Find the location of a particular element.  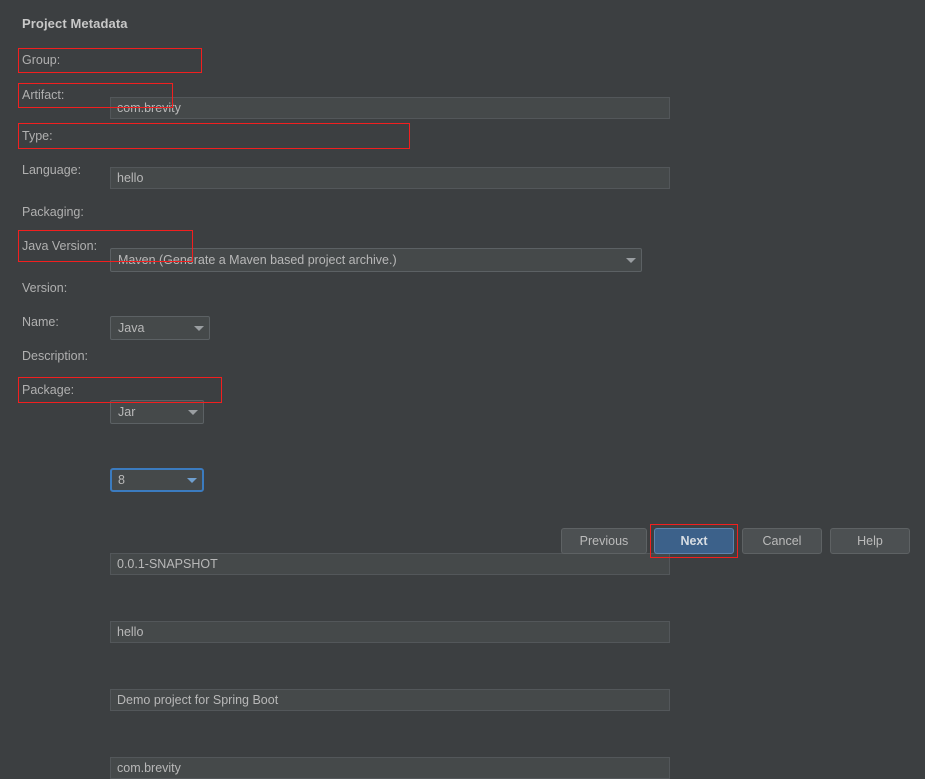

label-type: Type: is located at coordinates (37, 136).